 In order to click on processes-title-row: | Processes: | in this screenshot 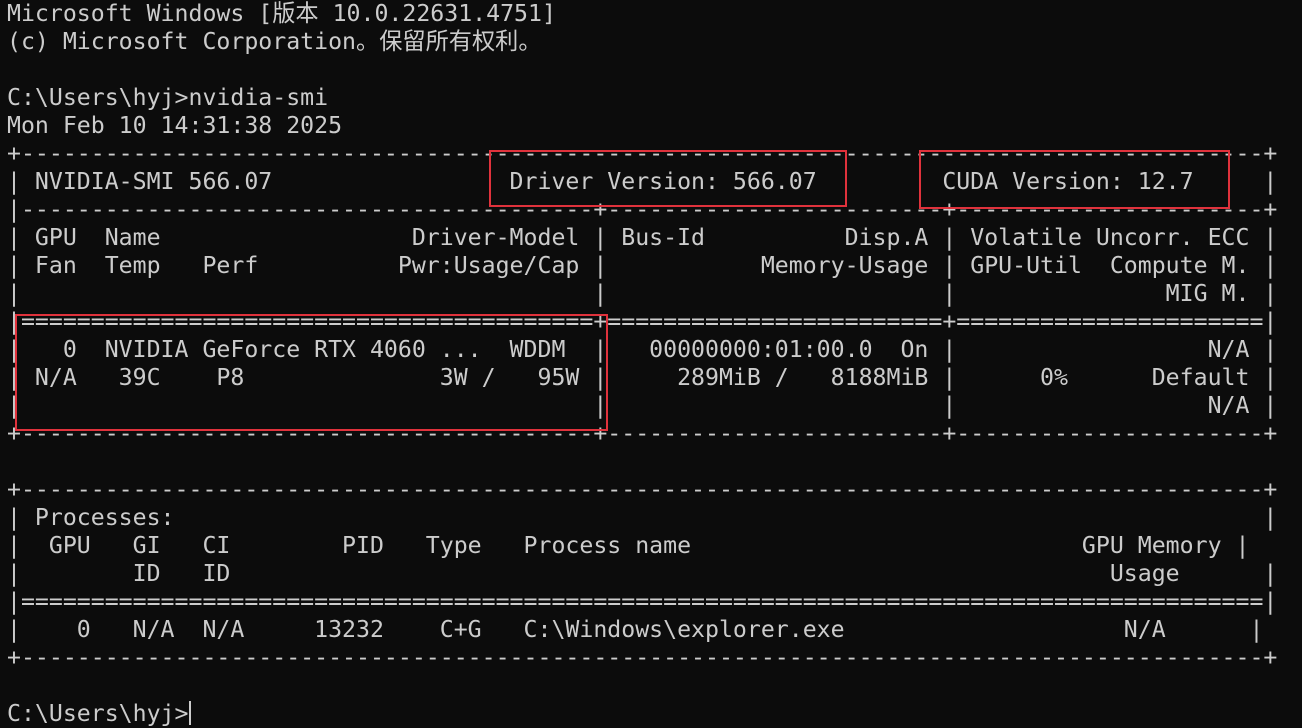, I will do `click(642, 517)`.